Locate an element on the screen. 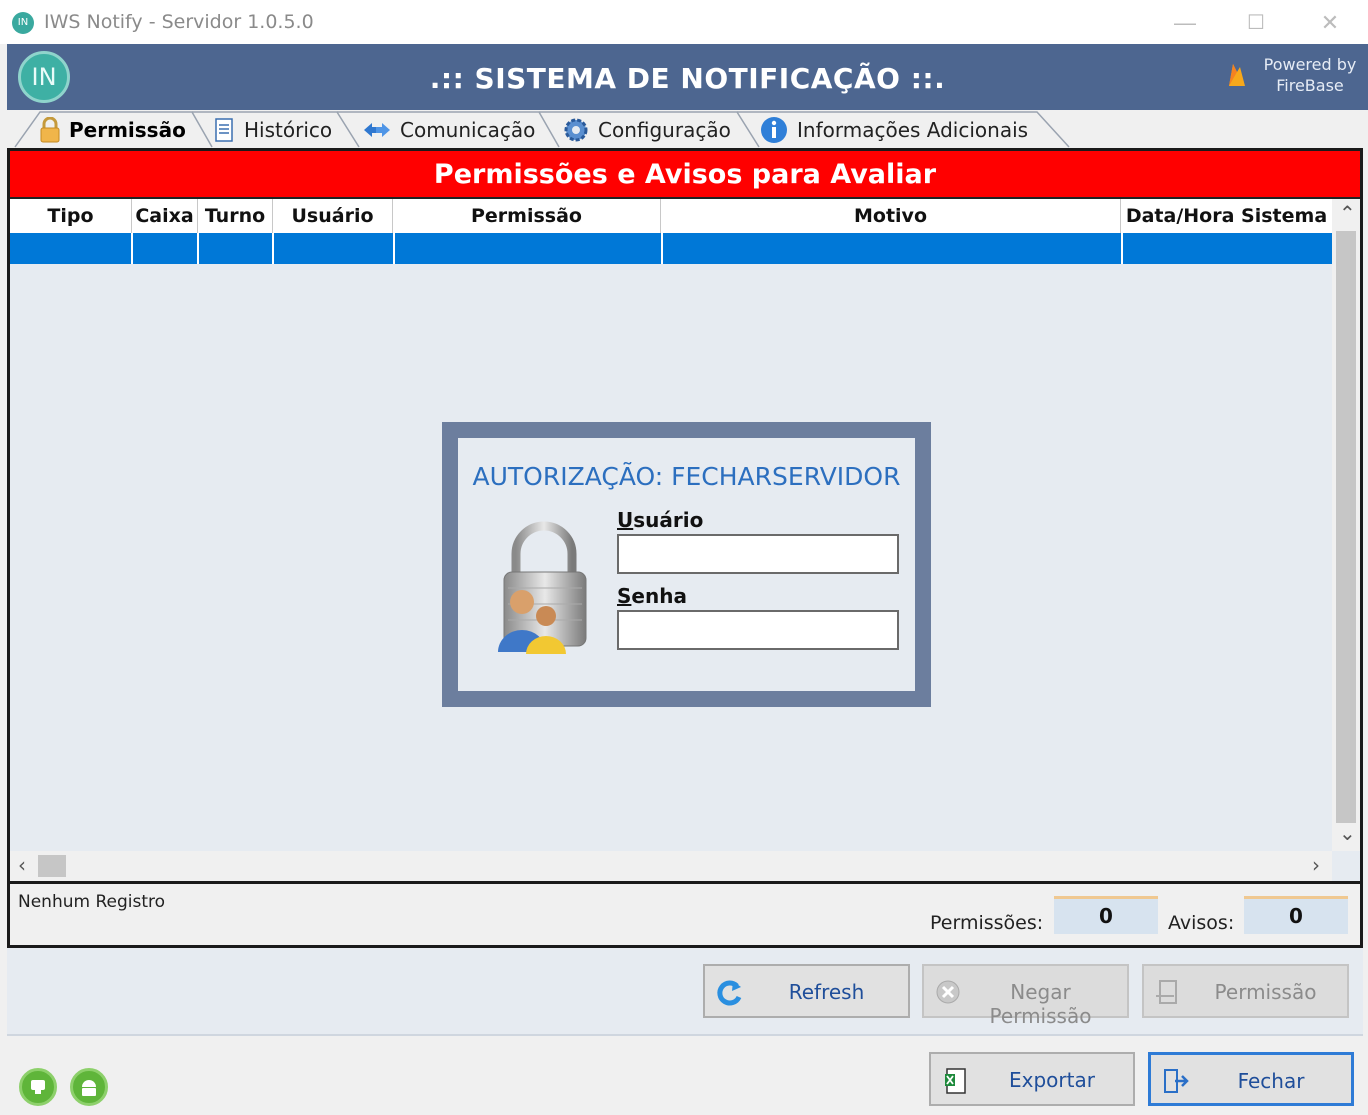 This screenshot has height=1115, width=1368. maximize-button: ☐ is located at coordinates (1256, 23).